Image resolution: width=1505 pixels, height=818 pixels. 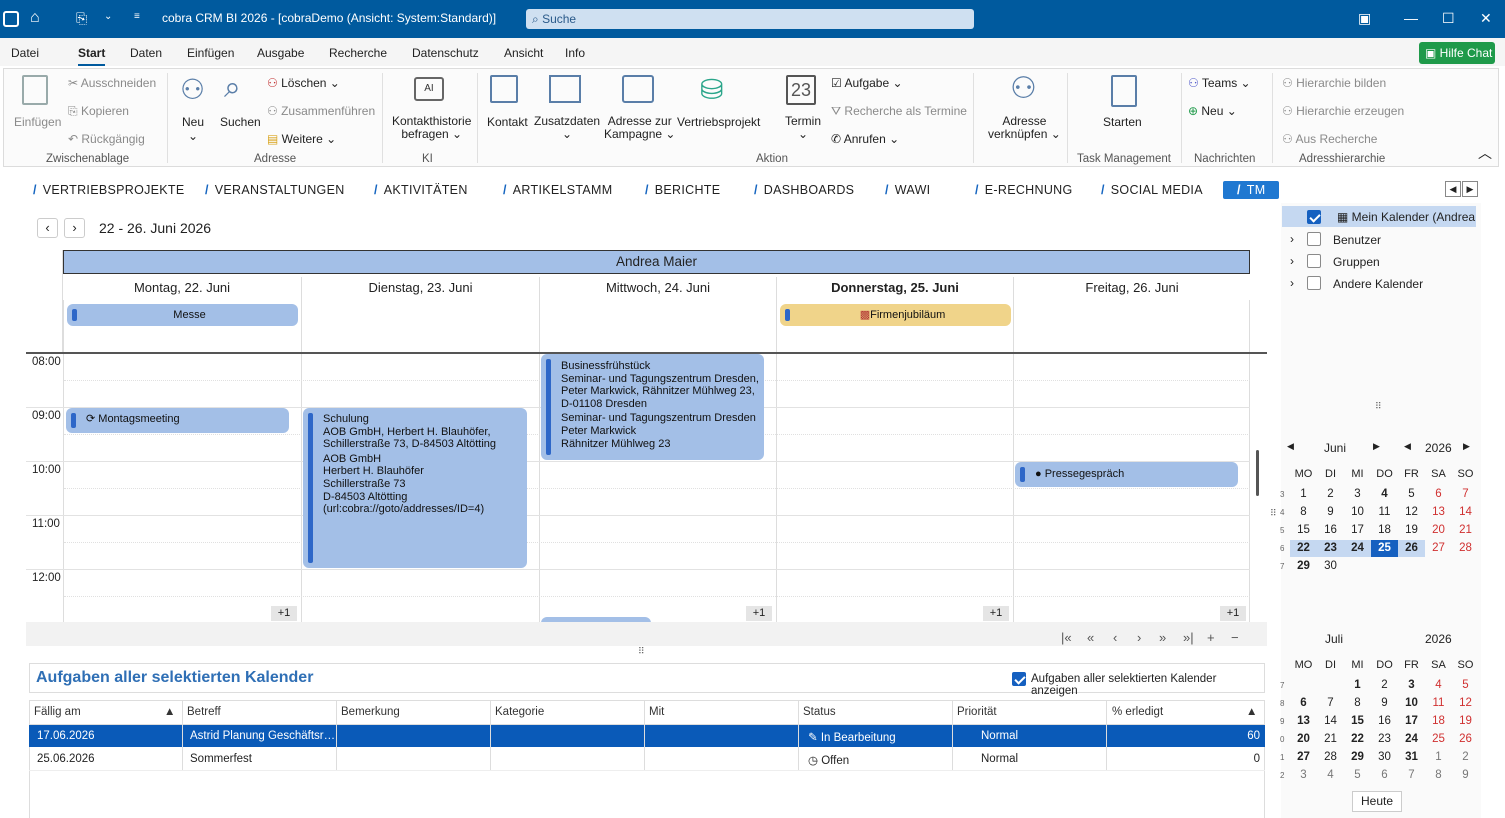 I want to click on year-label: 2026, so click(x=1438, y=639).